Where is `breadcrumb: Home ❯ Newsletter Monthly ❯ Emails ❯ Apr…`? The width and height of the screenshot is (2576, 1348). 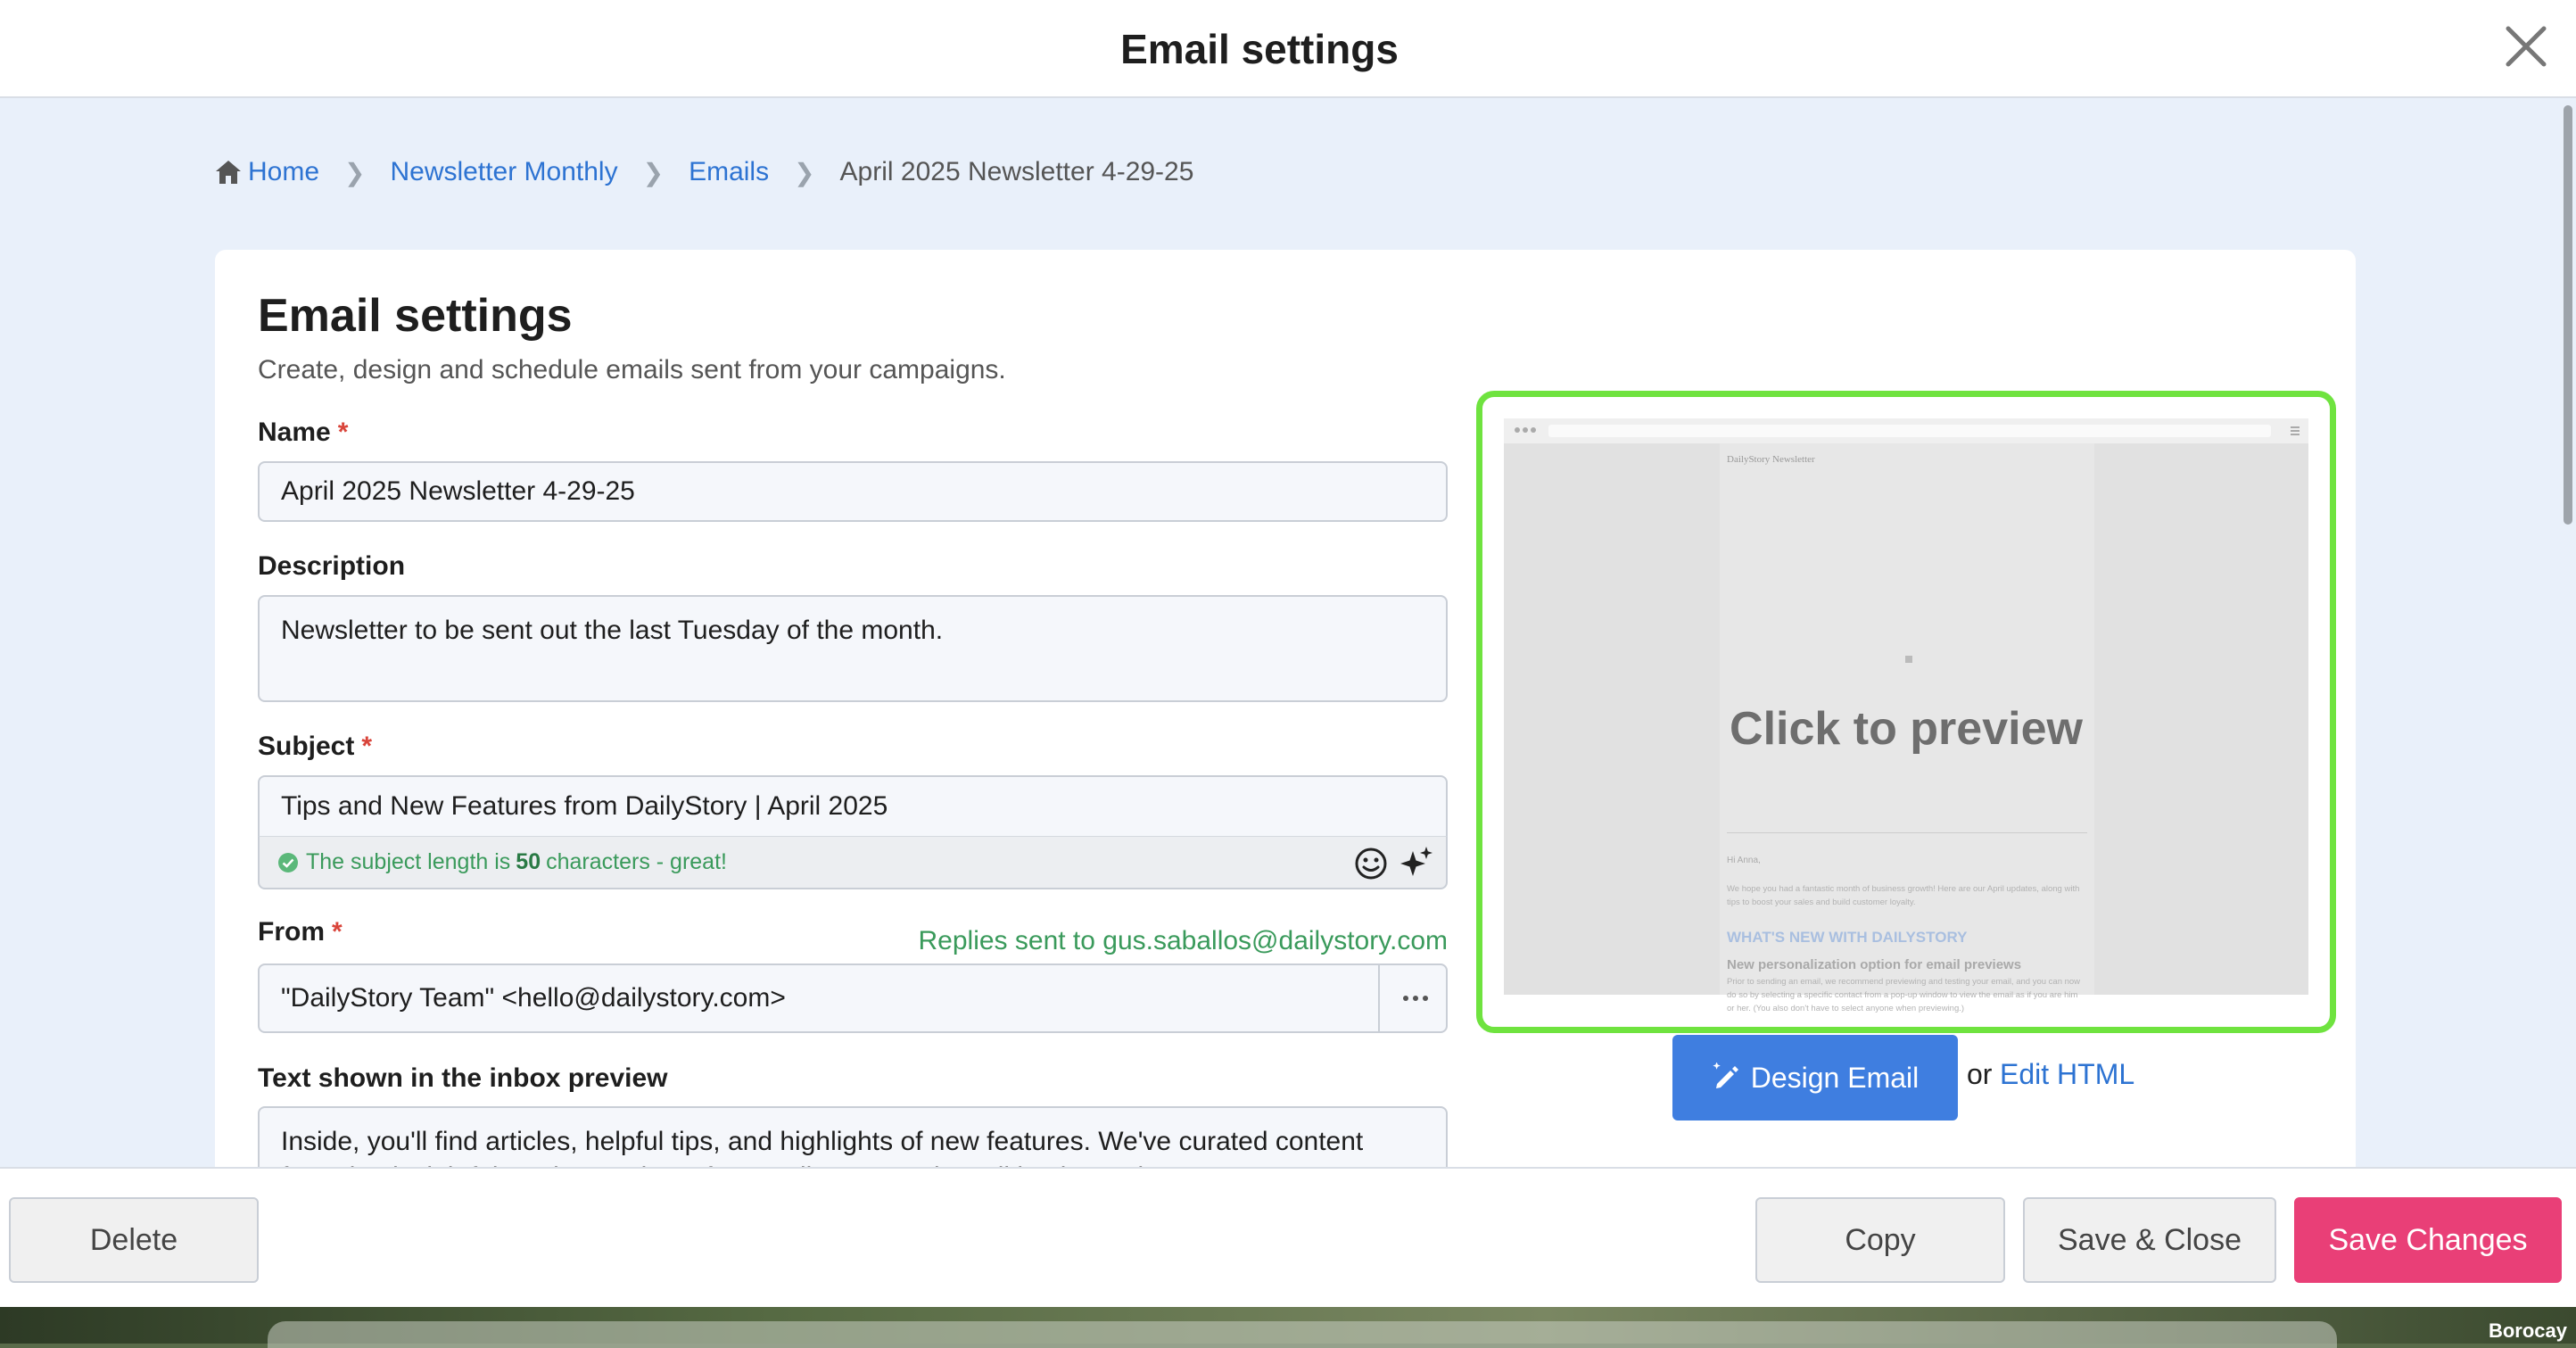 breadcrumb: Home ❯ Newsletter Monthly ❯ Emails ❯ Apr… is located at coordinates (704, 172).